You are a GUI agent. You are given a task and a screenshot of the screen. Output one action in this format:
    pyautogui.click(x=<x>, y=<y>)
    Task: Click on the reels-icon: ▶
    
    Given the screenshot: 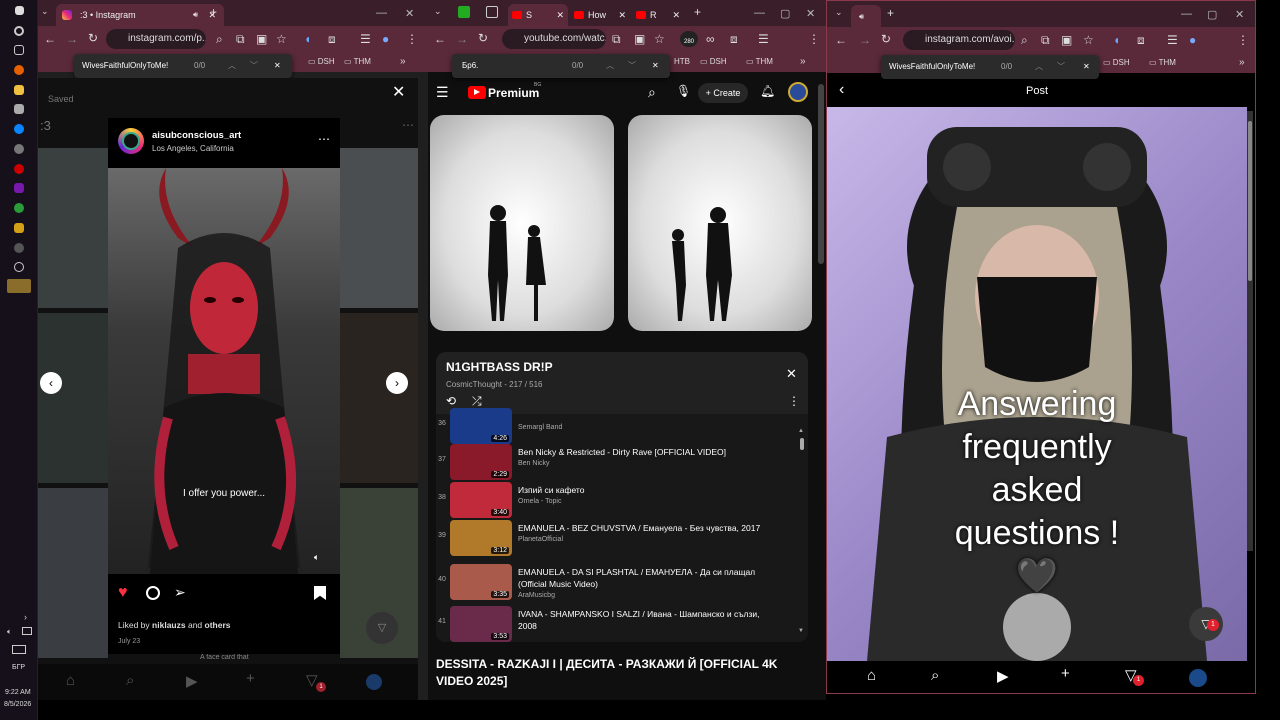 What is the action you would take?
    pyautogui.click(x=1003, y=676)
    